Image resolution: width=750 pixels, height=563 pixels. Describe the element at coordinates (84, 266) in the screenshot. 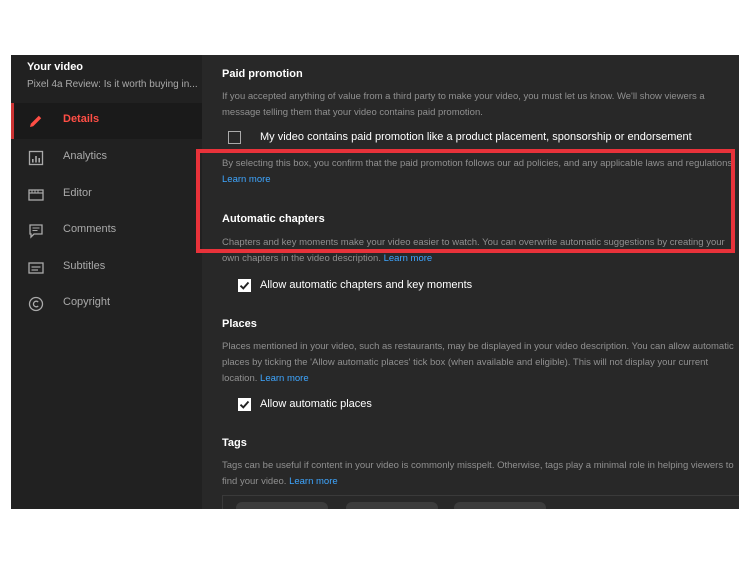

I see `sidebar-item-label: Subtitles` at that location.